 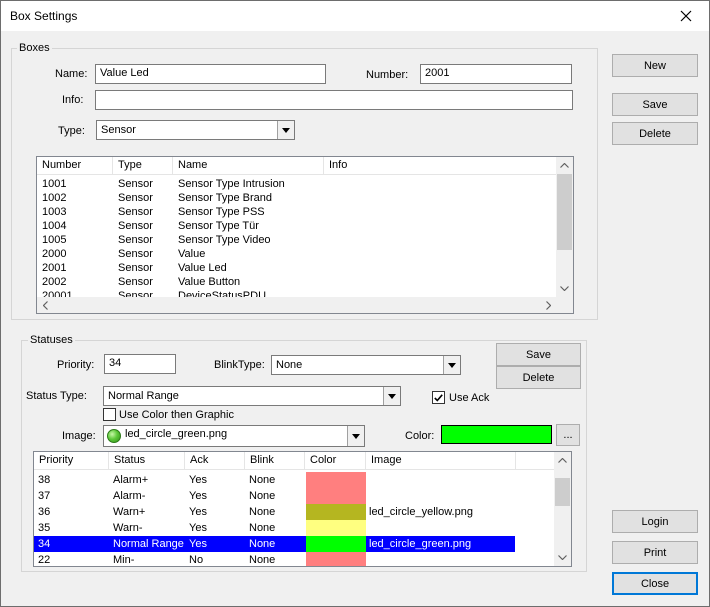 I want to click on scroll-corner, so click(x=565, y=305).